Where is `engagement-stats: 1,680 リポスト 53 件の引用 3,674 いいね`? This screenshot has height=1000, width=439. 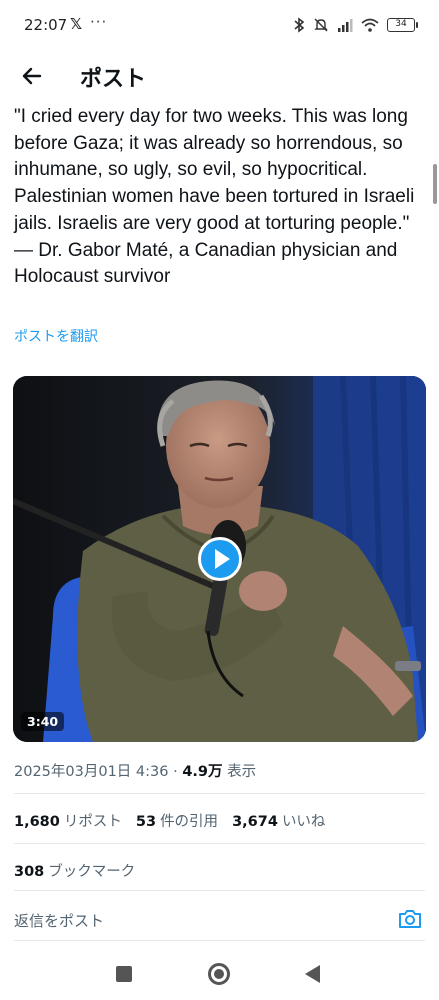 engagement-stats: 1,680 リポスト 53 件の引用 3,674 いいね is located at coordinates (169, 820).